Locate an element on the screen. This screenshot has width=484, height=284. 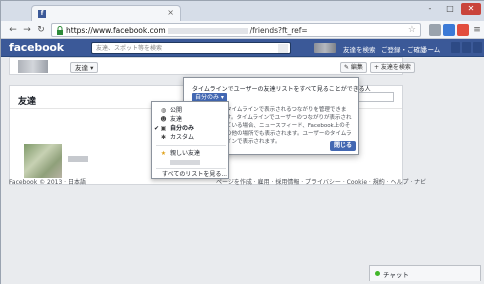
search-input is located at coordinates (185, 48).